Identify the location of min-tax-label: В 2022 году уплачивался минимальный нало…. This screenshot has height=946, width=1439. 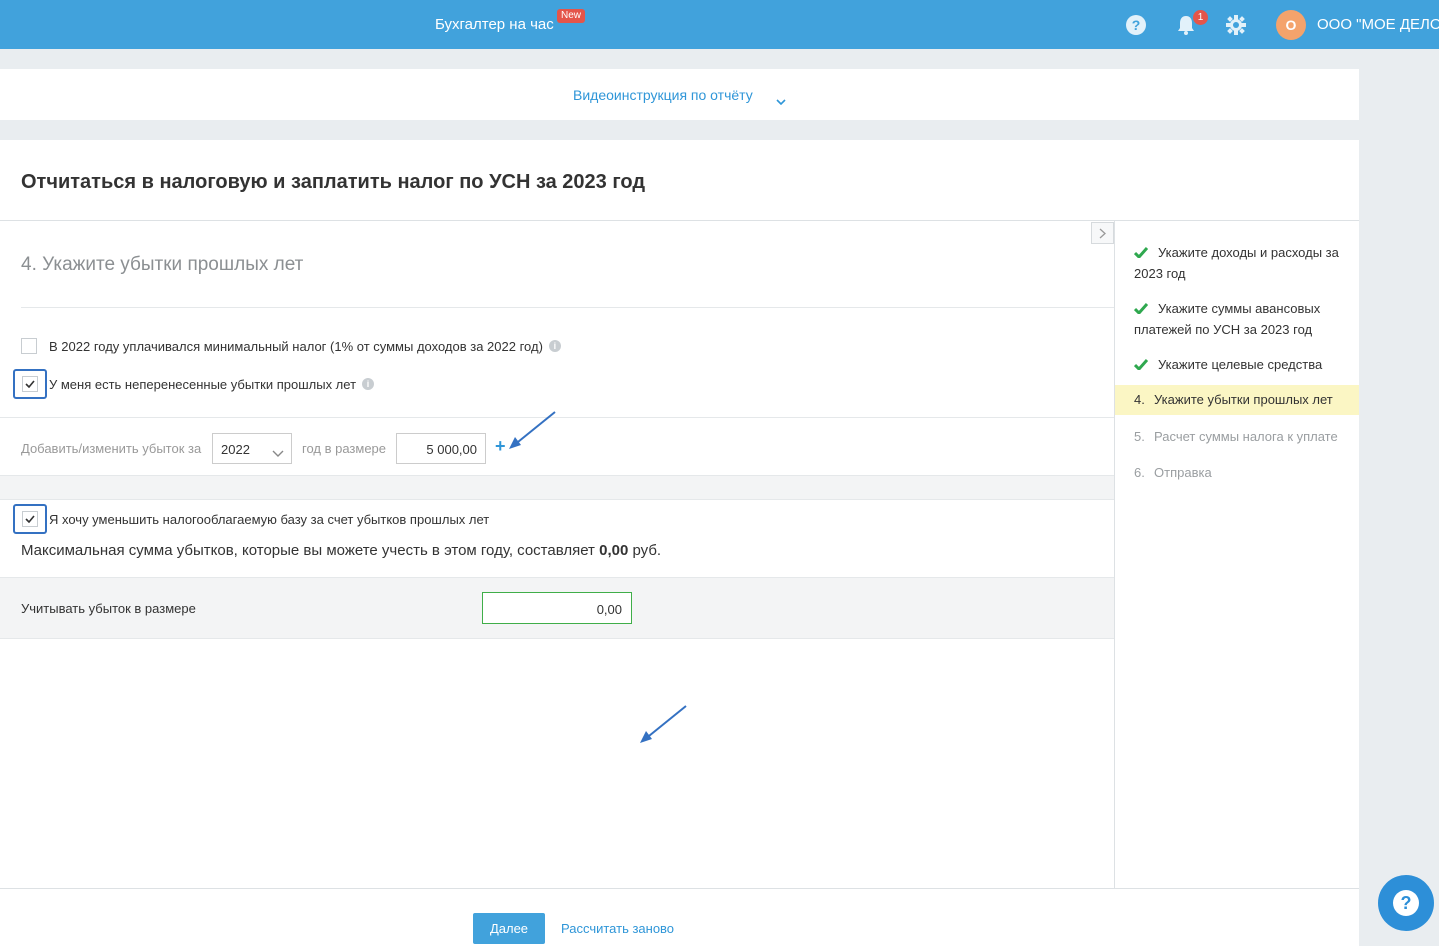
(296, 346).